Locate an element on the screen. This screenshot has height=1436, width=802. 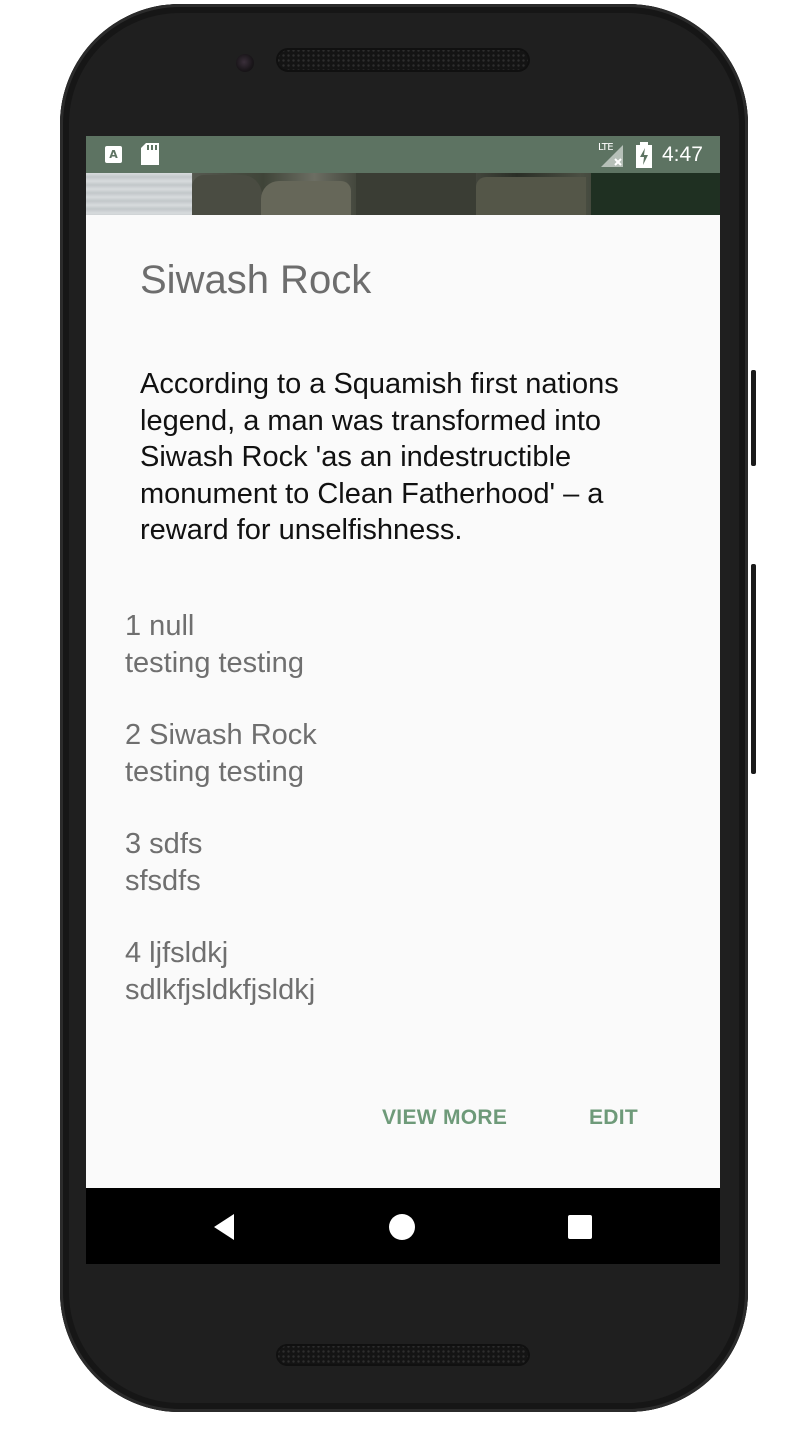
entry-heading: 2 Siwash Rock is located at coordinates (221, 735).